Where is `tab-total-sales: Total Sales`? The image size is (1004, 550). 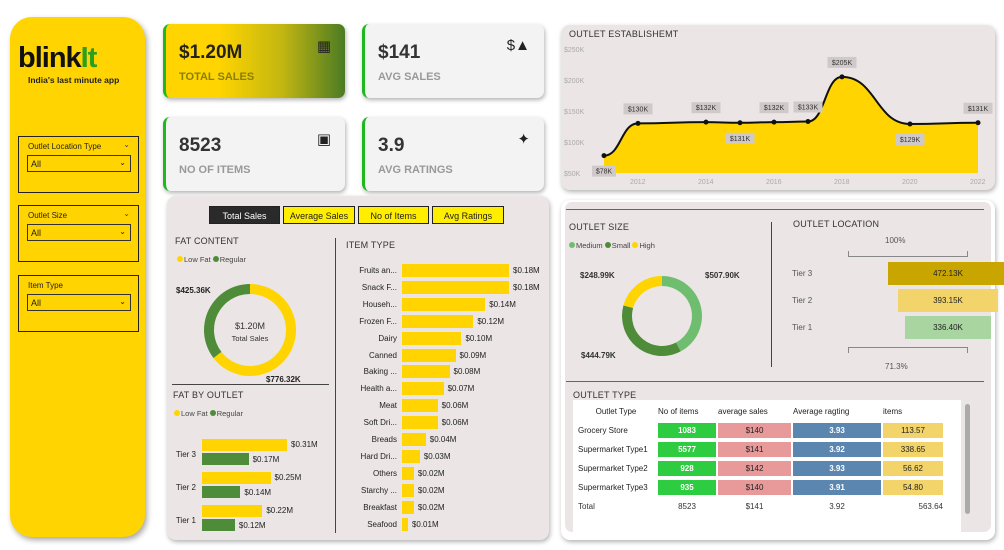
tab-total-sales: Total Sales is located at coordinates (244, 215).